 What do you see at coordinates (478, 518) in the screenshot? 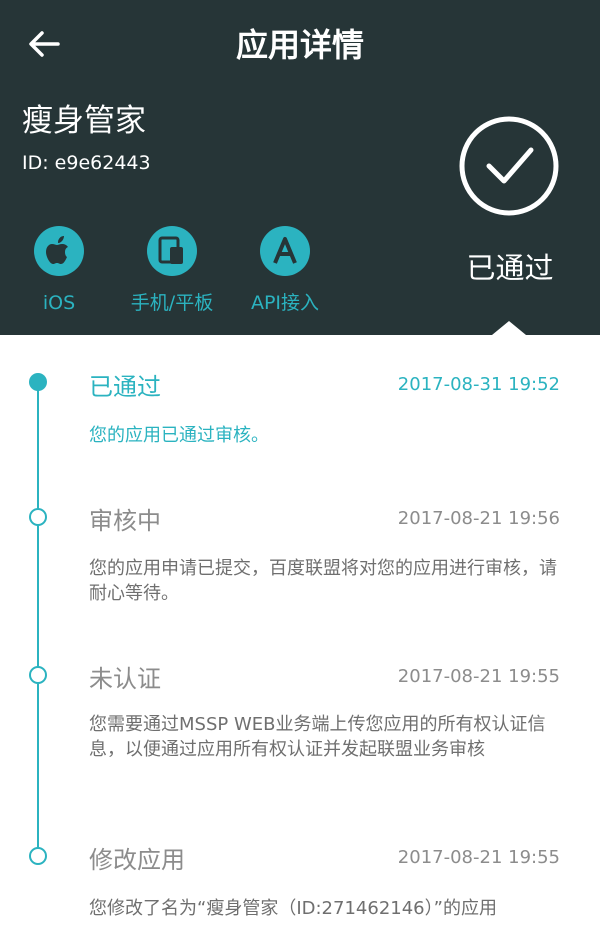
I see `timeline-time: 2017-08-21 19:56` at bounding box center [478, 518].